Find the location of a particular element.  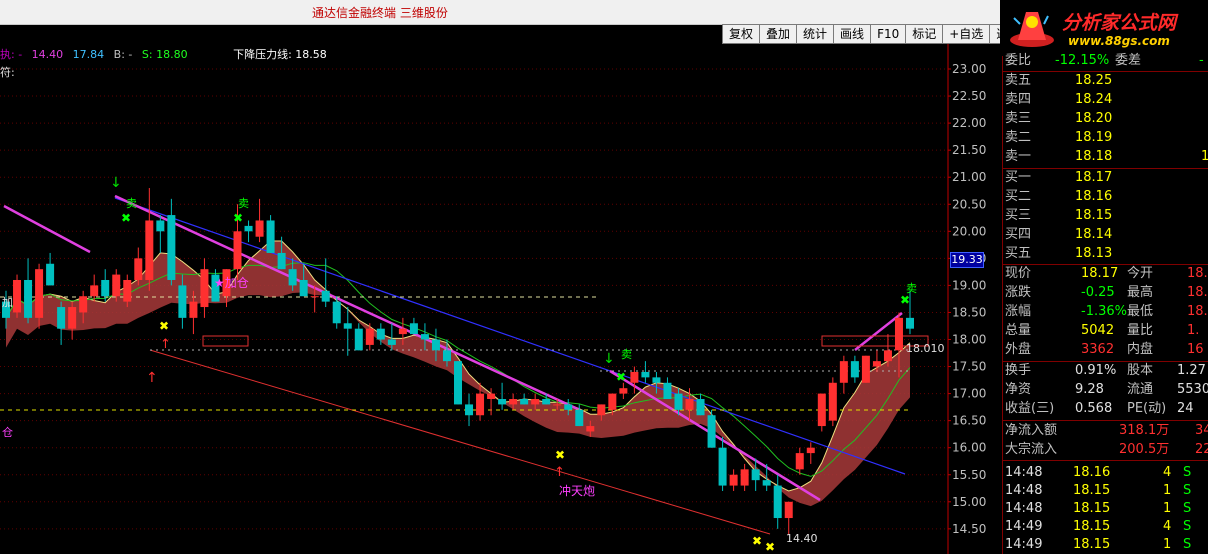

mark-button: 标记 is located at coordinates (924, 34).